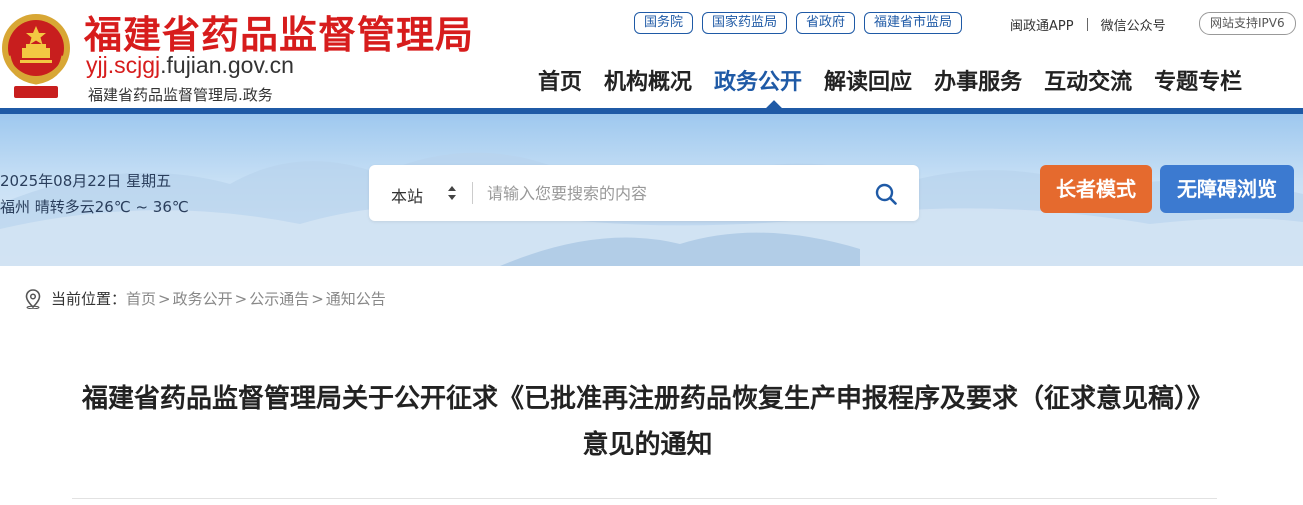 This screenshot has height=505, width=1303. Describe the element at coordinates (407, 195) in the screenshot. I see `search-scope-select: 本站` at that location.